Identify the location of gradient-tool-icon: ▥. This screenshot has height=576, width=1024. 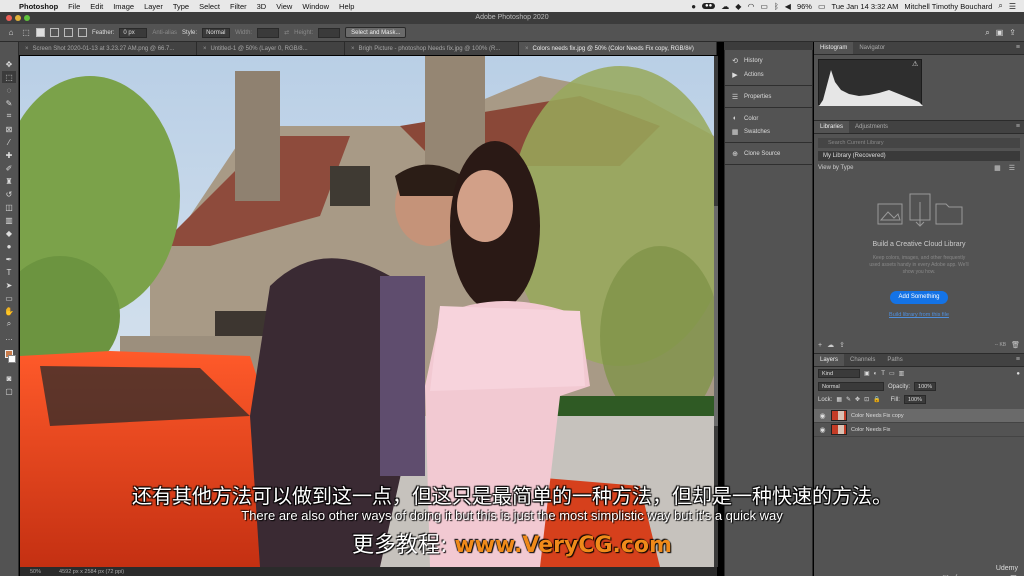
(9, 220).